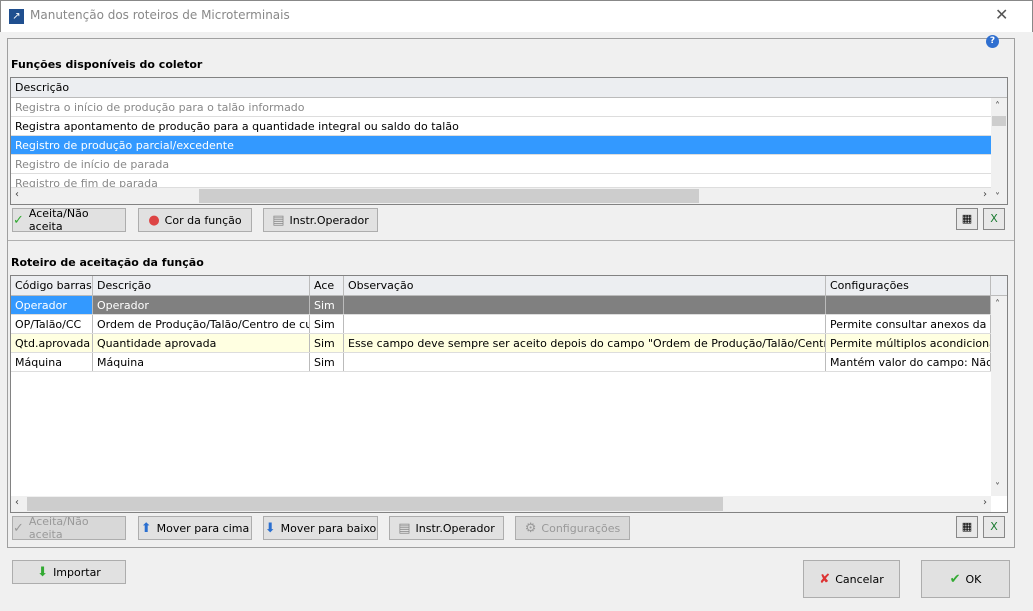 This screenshot has height=611, width=1033. I want to click on cell: Mantém valor do campo: Não, so click(908, 362).